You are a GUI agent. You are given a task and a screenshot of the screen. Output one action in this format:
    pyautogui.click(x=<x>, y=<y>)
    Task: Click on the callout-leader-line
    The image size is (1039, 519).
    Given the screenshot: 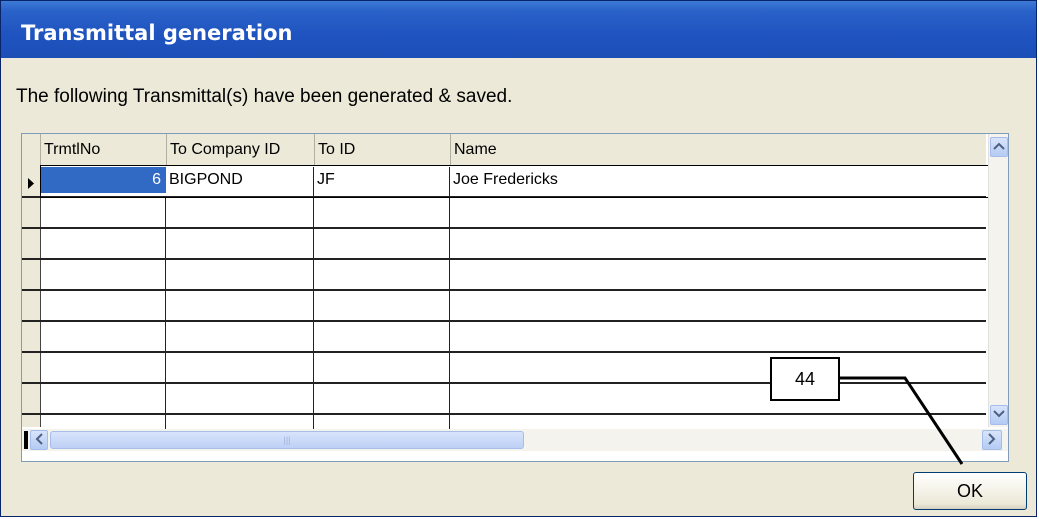 What is the action you would take?
    pyautogui.click(x=902, y=420)
    